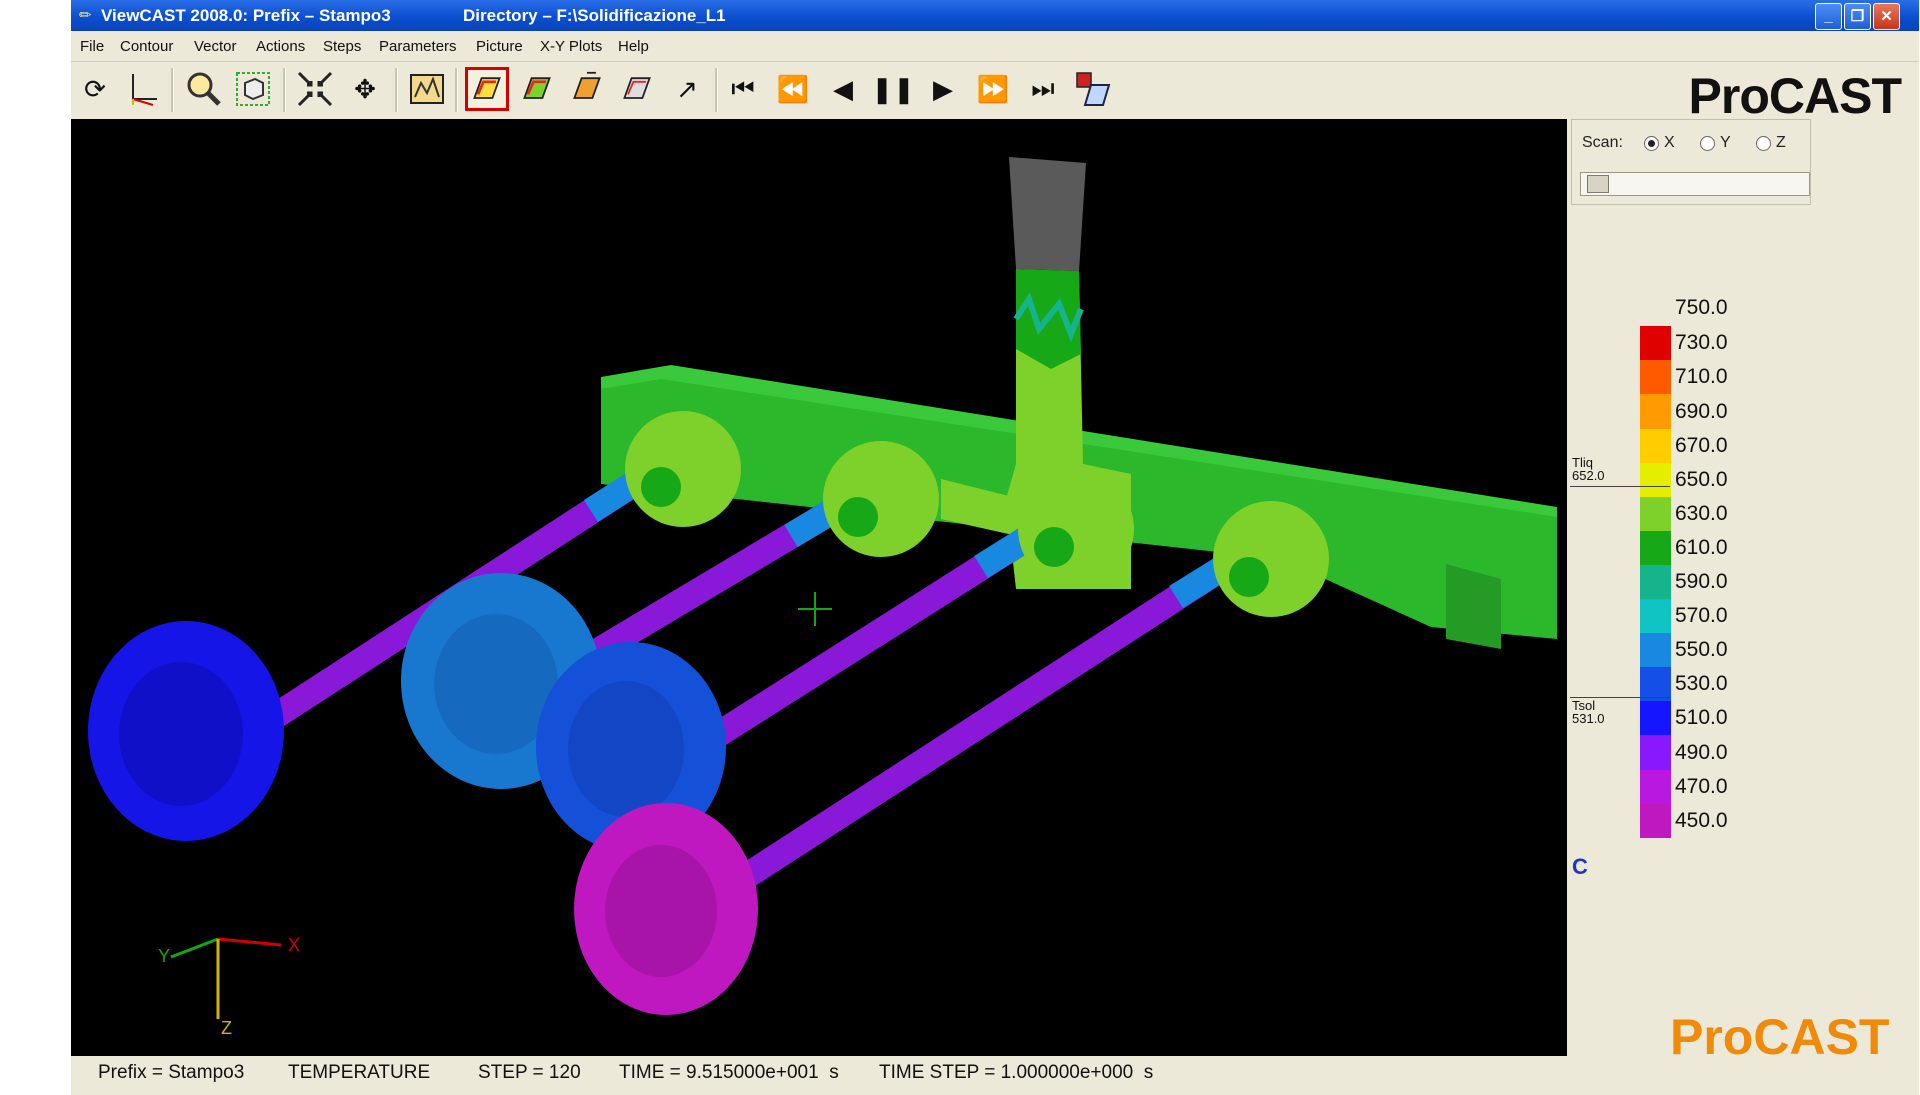 The image size is (1920, 1095). What do you see at coordinates (95, 89) in the screenshot?
I see `rotate-icon: ⟳` at bounding box center [95, 89].